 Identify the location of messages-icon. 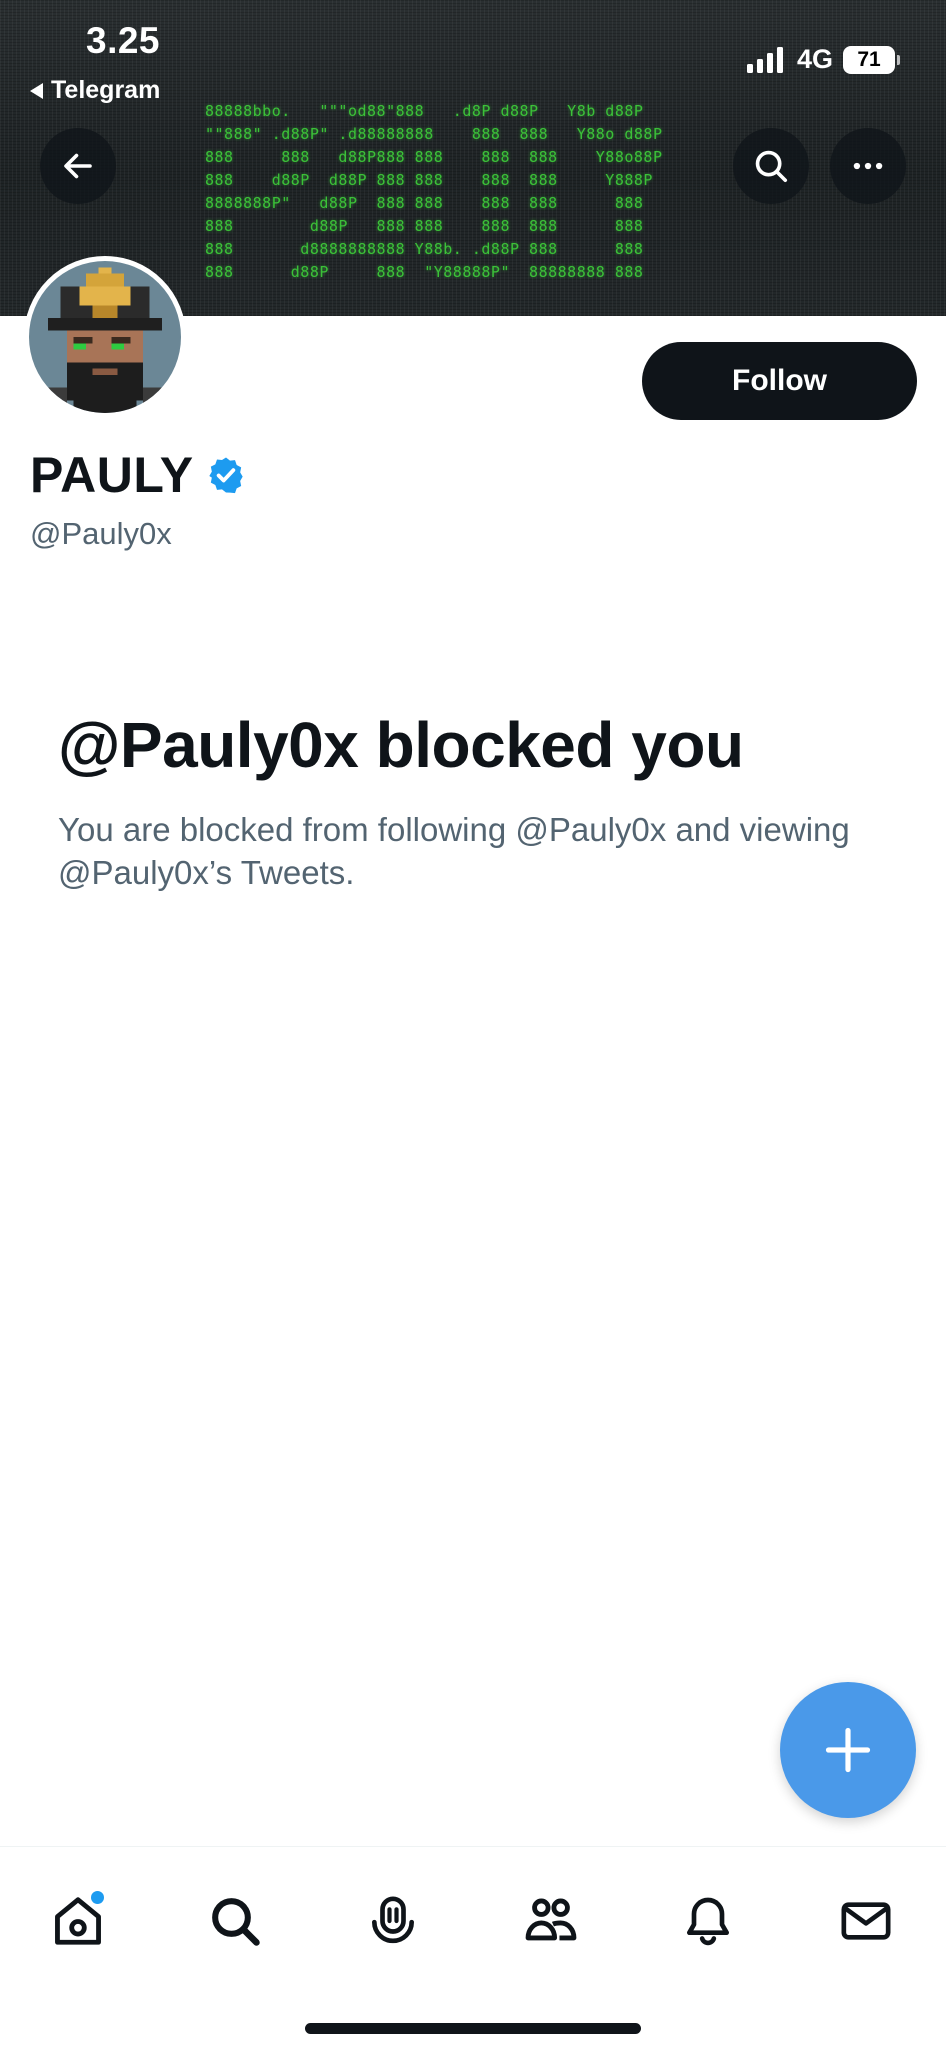
(866, 1921).